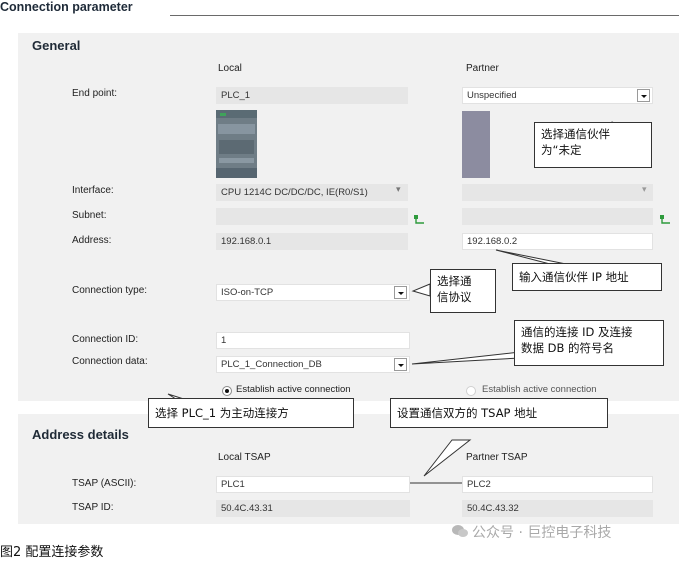 The image size is (679, 562). Describe the element at coordinates (467, 413) in the screenshot. I see `callout-tsap-text: 设置通信双方的 TSAP 地址` at that location.